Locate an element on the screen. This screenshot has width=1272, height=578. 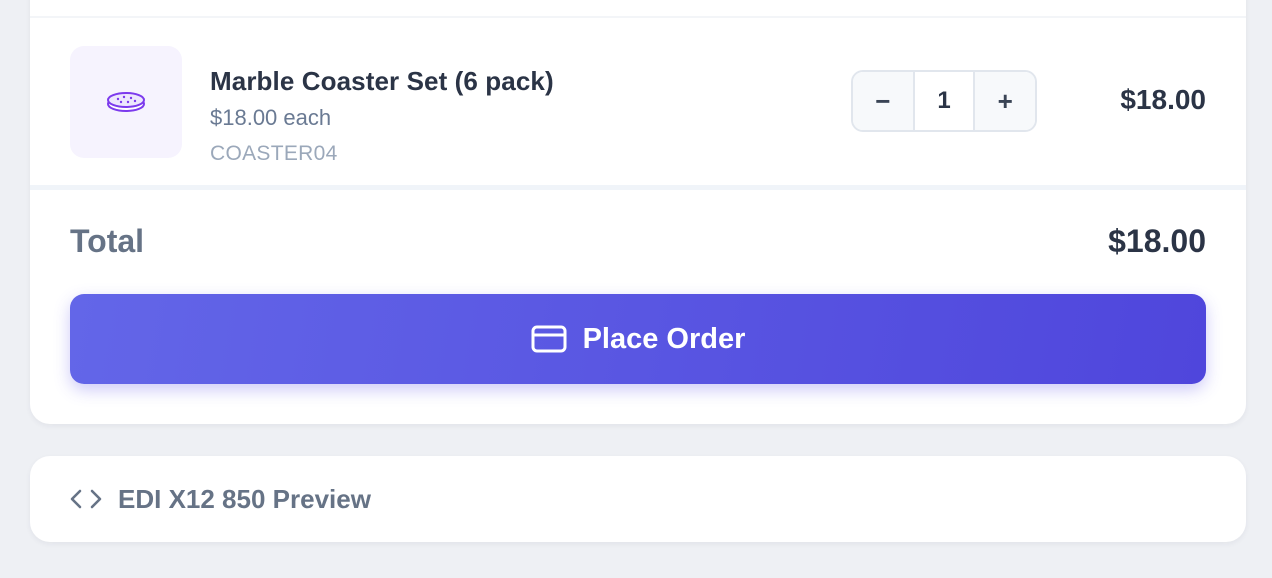
product-sku: COASTER04 is located at coordinates (274, 153).